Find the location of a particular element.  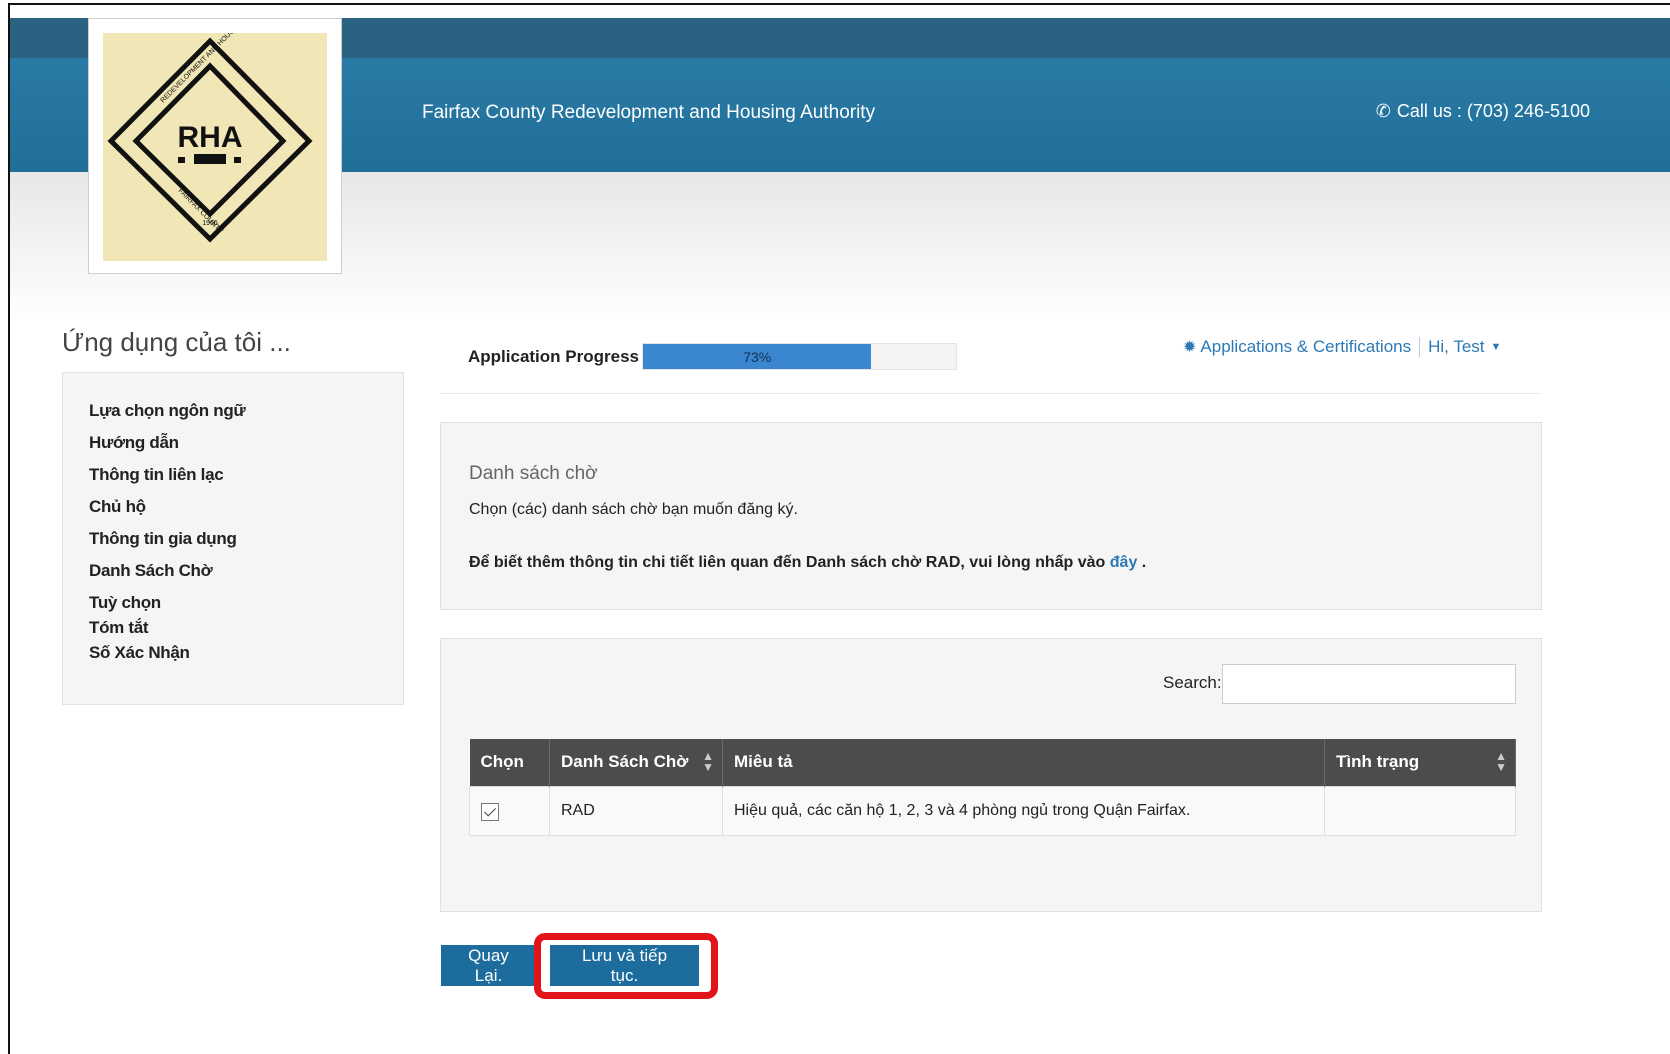

column-header-description-label: Miêu tả is located at coordinates (763, 762).